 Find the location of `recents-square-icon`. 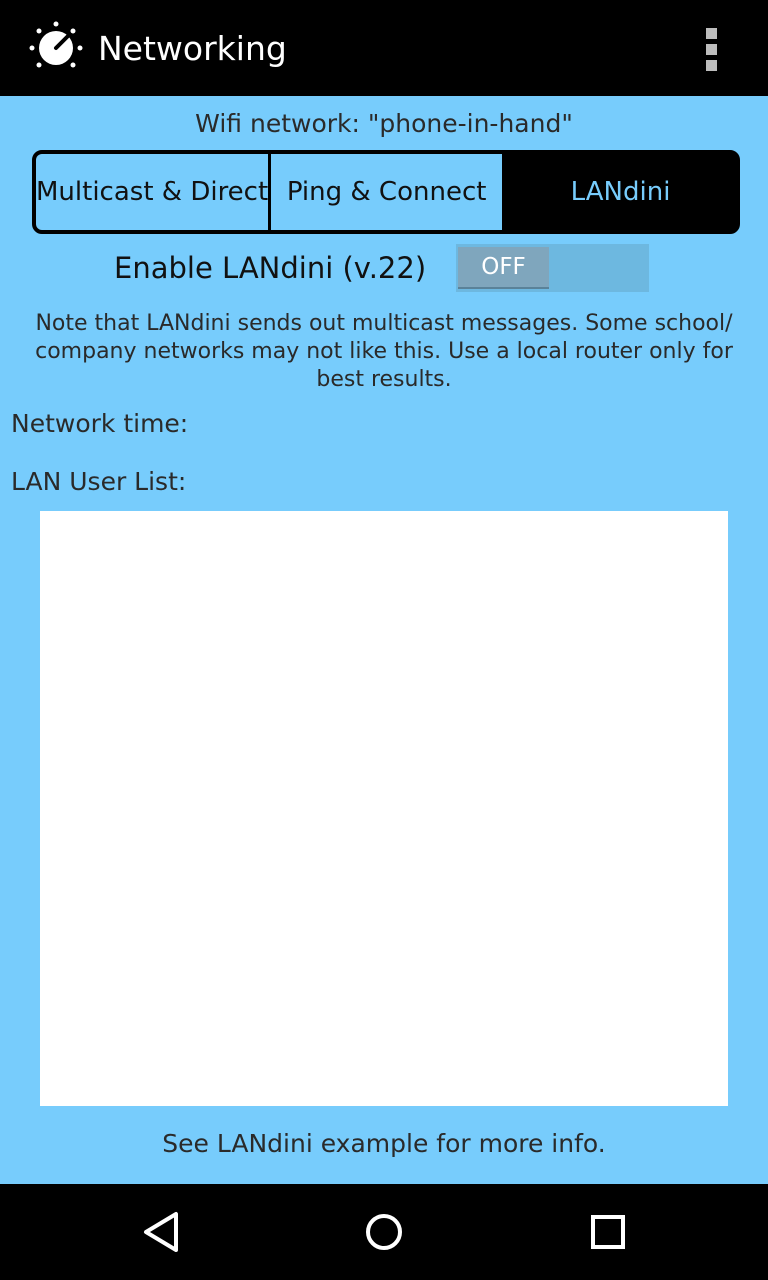

recents-square-icon is located at coordinates (608, 1232).